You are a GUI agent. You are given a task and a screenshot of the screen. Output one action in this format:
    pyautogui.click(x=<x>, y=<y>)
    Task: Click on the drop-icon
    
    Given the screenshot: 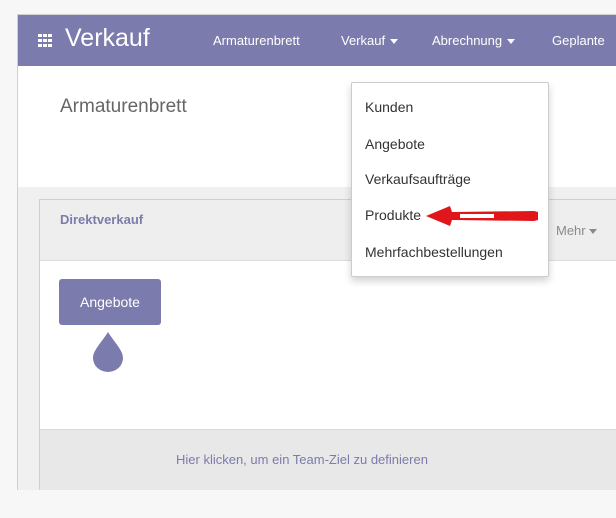 What is the action you would take?
    pyautogui.click(x=108, y=352)
    